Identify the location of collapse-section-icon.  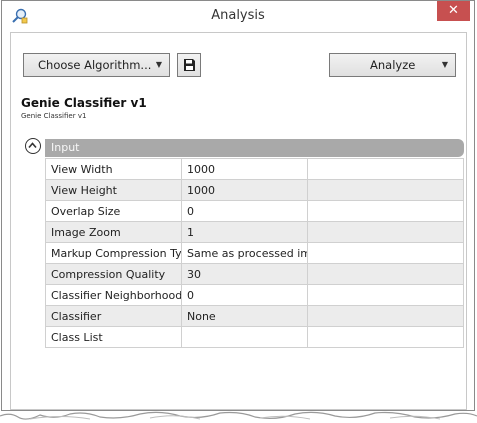
(33, 146).